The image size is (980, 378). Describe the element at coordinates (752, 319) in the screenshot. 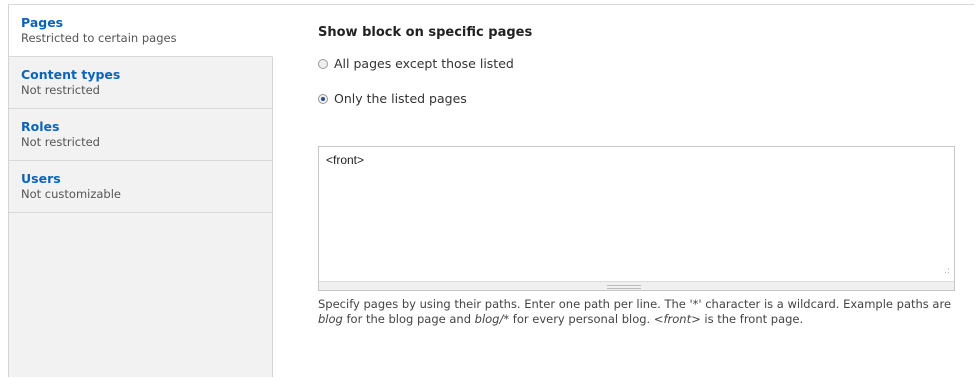

I see `description-text: is the front page.` at that location.